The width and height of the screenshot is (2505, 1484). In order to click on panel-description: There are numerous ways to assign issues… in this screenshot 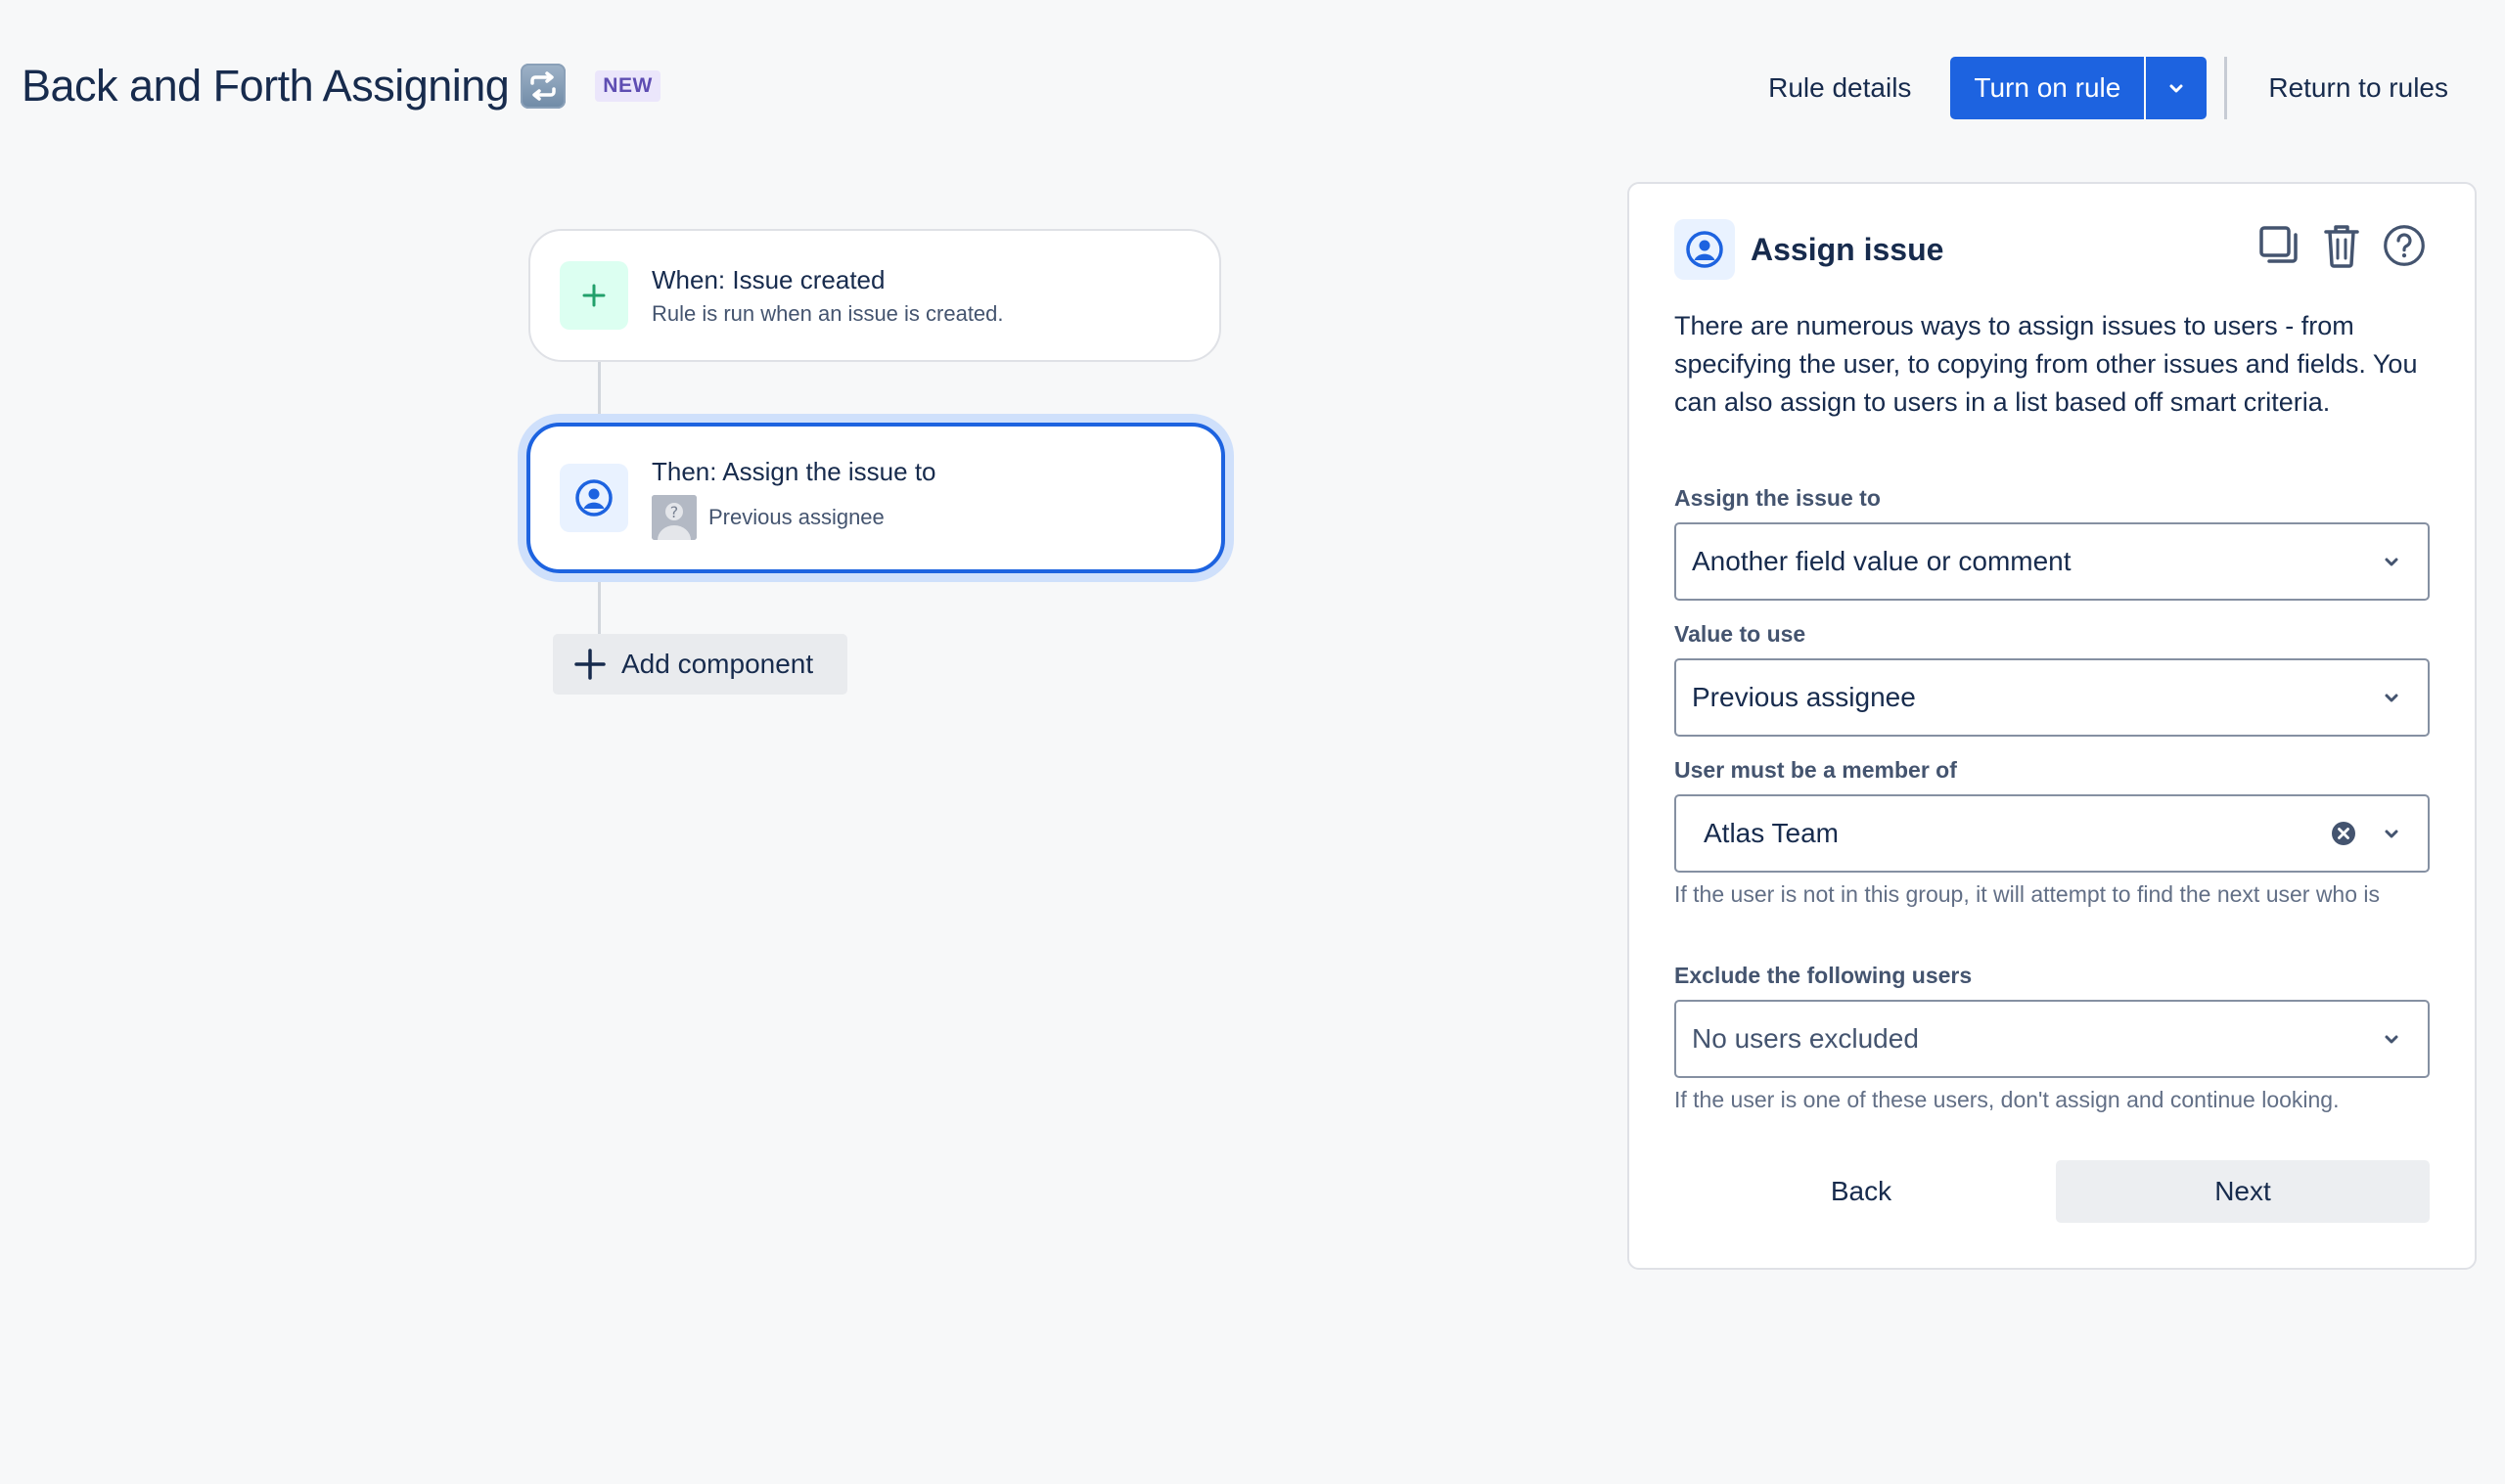, I will do `click(2046, 364)`.